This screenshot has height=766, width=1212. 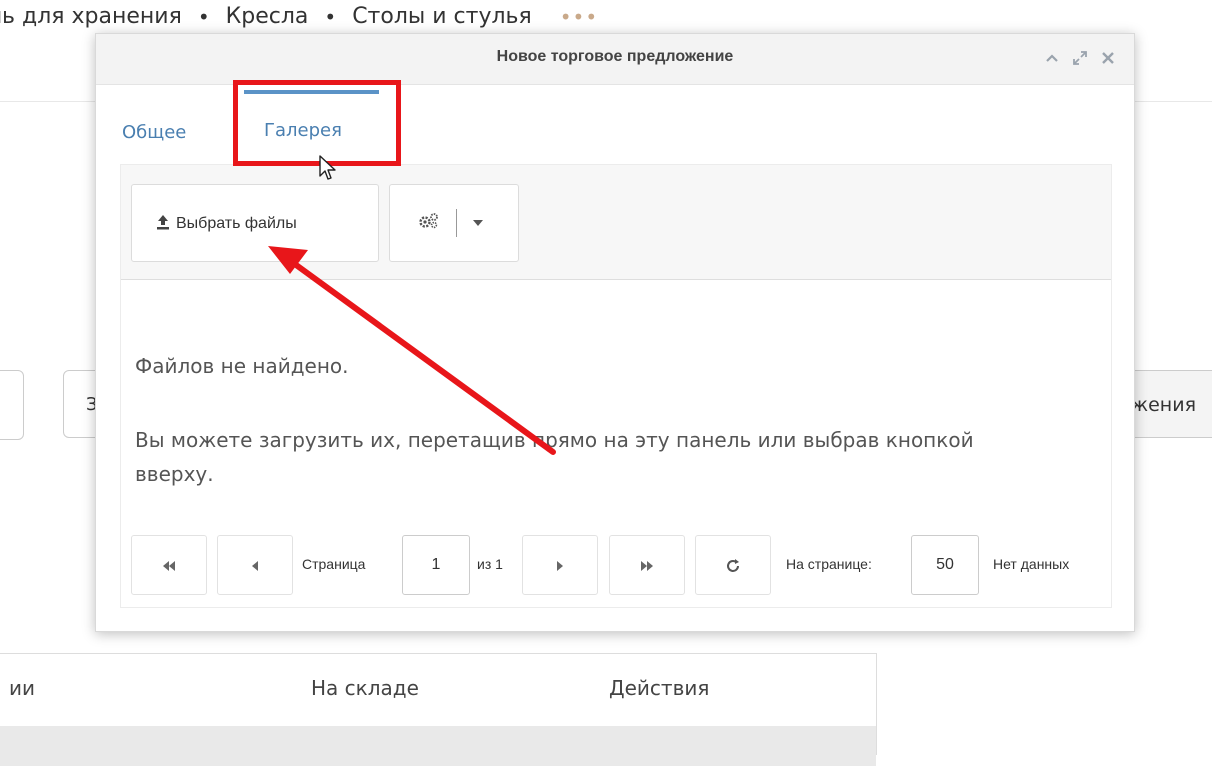 What do you see at coordinates (1108, 58) in the screenshot?
I see `close-icon` at bounding box center [1108, 58].